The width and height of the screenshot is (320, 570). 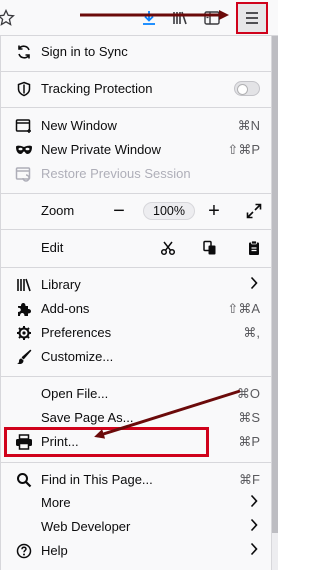 I want to click on private-mask-icon, so click(x=24, y=150).